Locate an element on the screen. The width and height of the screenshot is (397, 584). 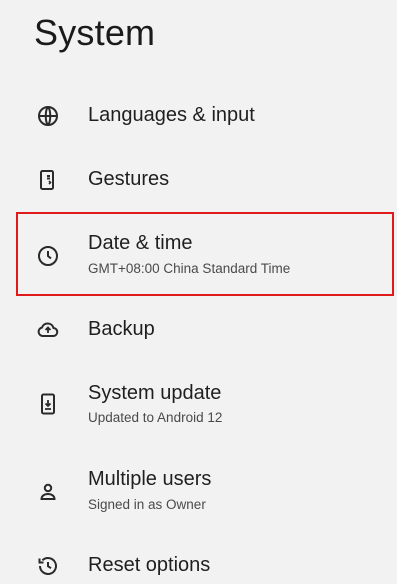
settings-item-label: Backup is located at coordinates (121, 329).